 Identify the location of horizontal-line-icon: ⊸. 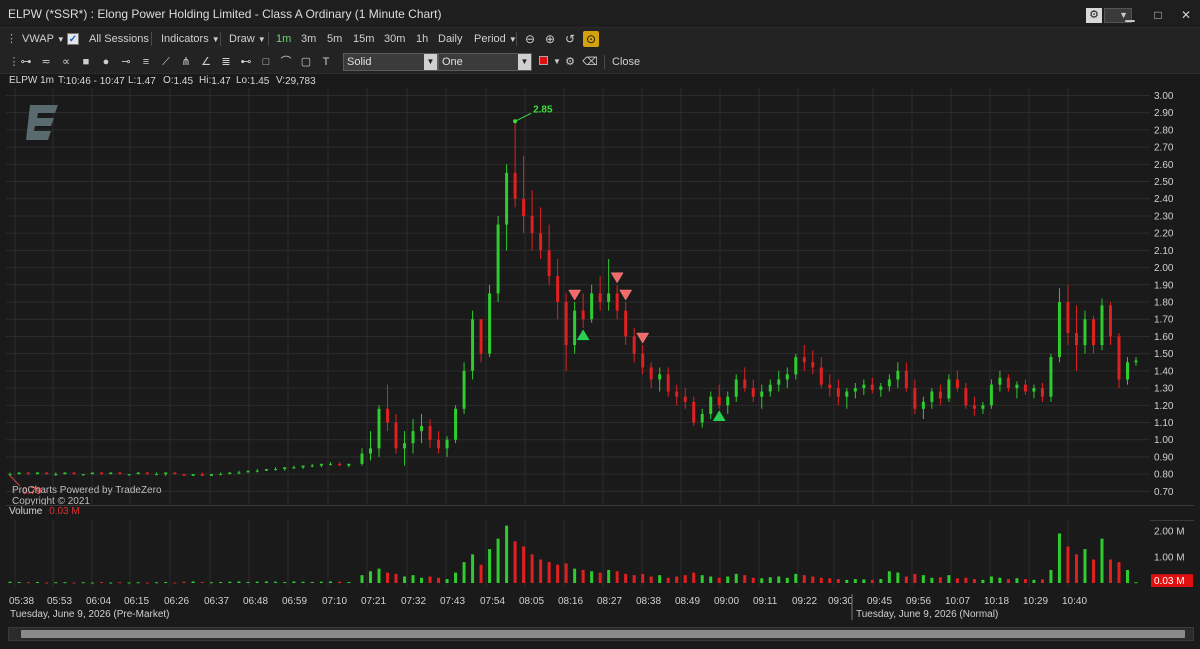
(126, 62).